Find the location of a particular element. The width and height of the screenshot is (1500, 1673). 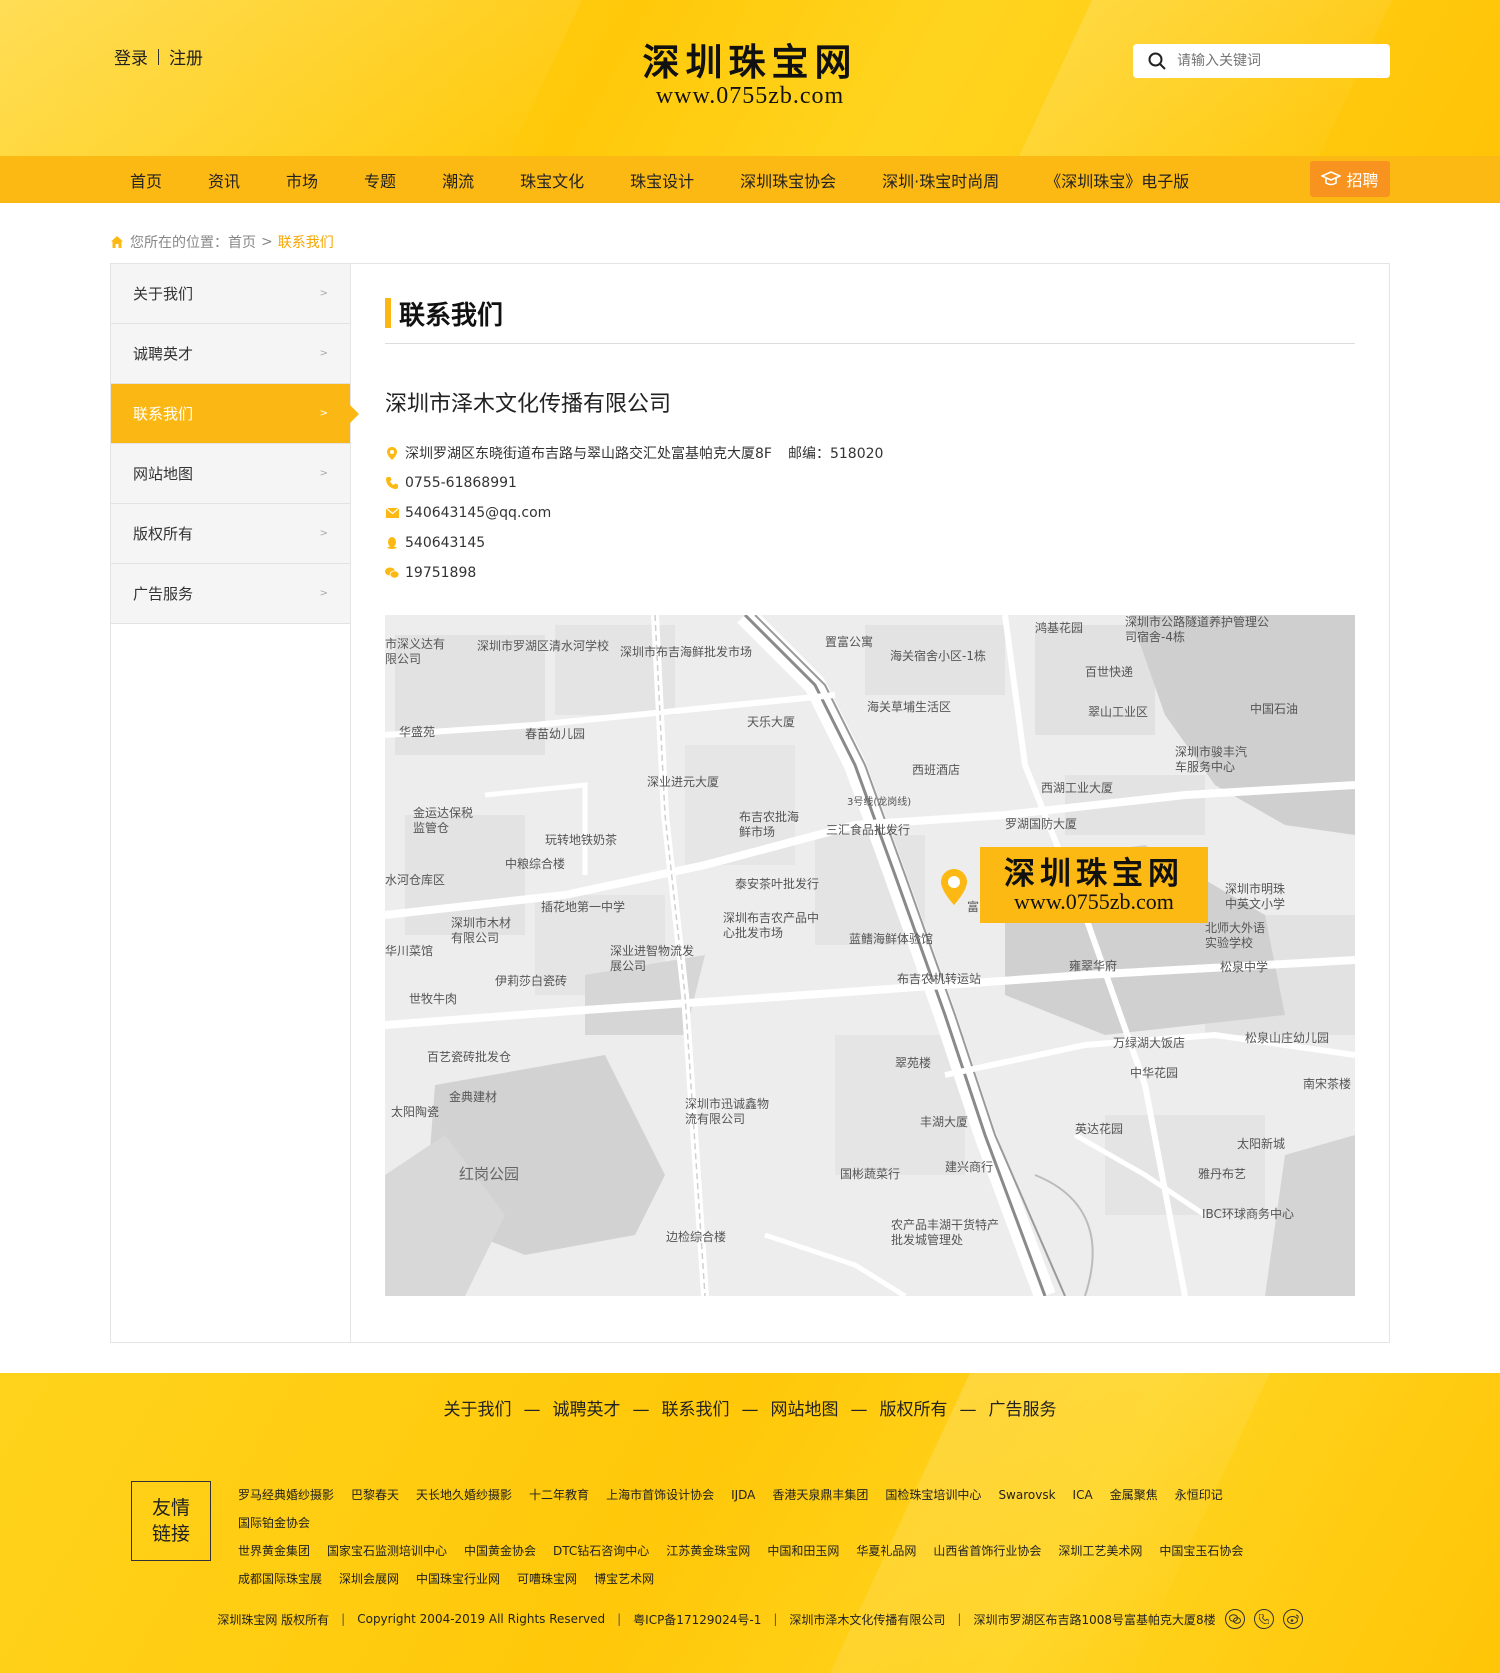

friend-link: 十二年教育 is located at coordinates (559, 1495).